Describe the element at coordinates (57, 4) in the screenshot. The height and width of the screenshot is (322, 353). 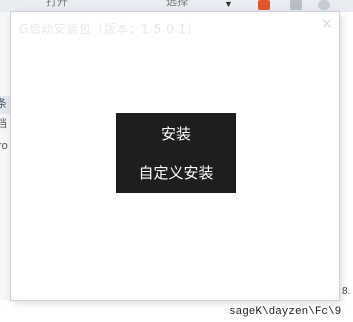
I see `toolbar-open-label: 打开` at that location.